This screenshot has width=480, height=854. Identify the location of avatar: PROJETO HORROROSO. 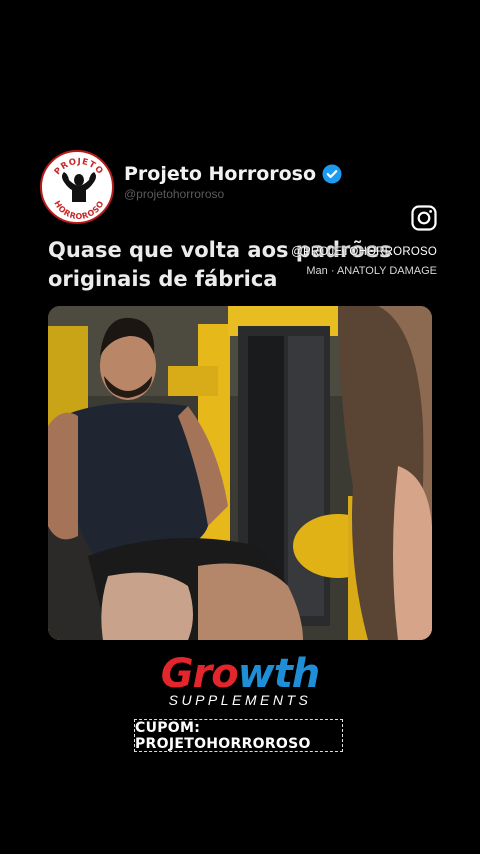
(77, 187).